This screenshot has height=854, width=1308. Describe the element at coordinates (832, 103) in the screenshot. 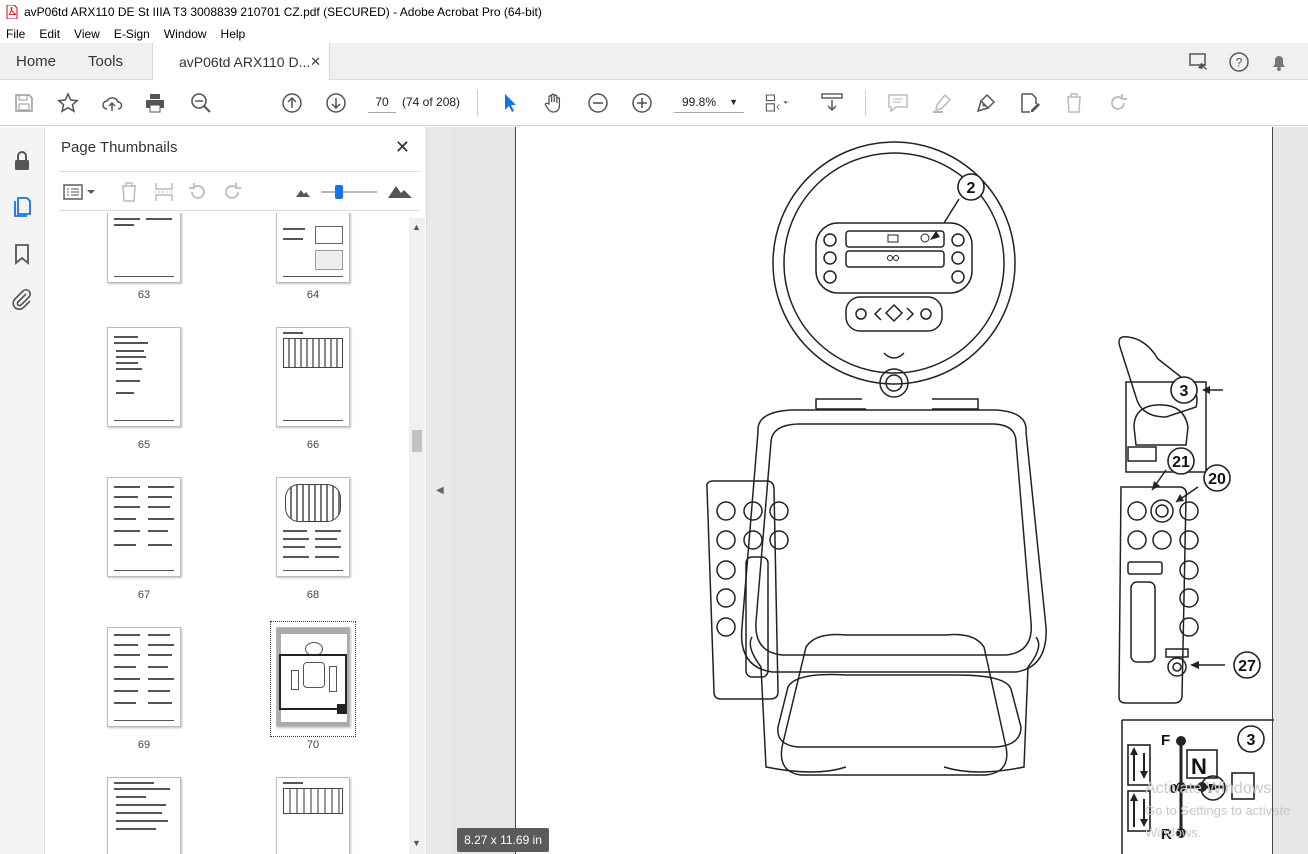

I see `scroll-mode-icon` at that location.